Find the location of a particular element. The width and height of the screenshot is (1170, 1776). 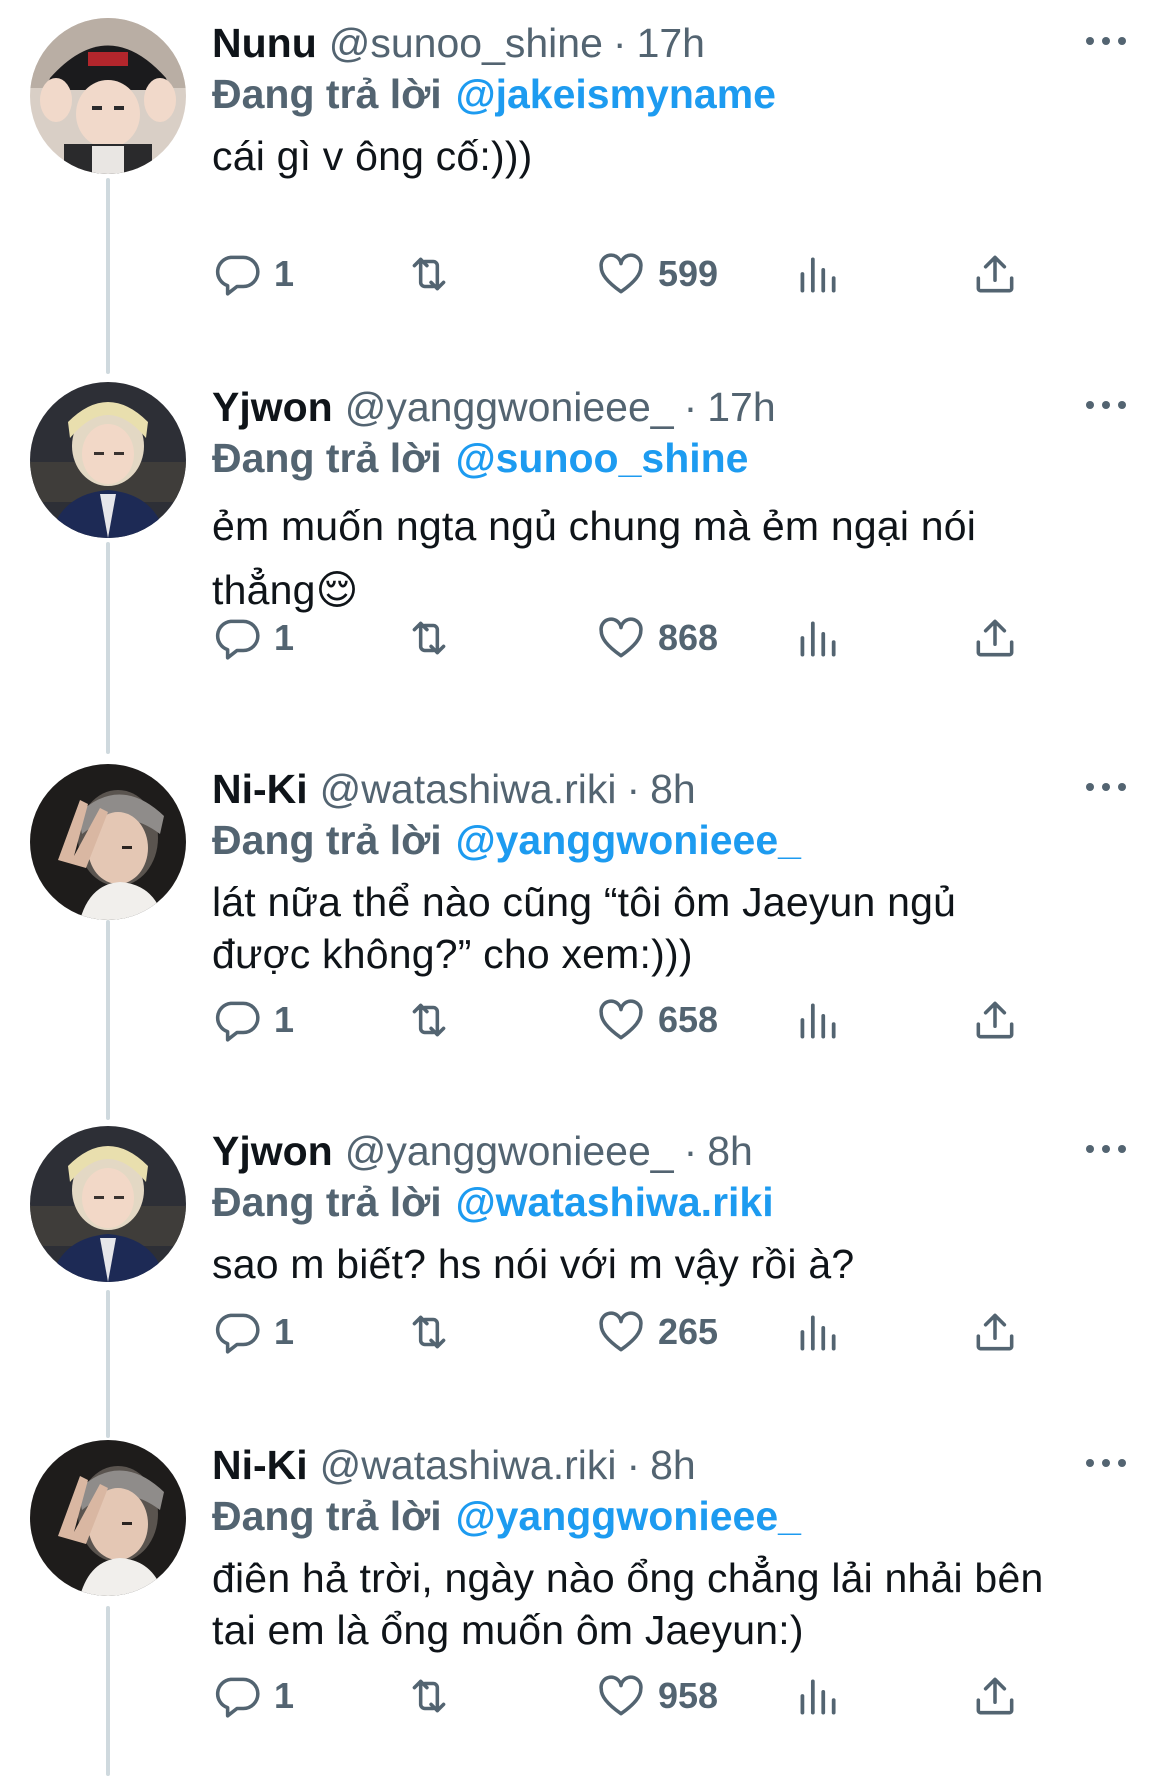

action-bar: 1 658 is located at coordinates (671, 1020).